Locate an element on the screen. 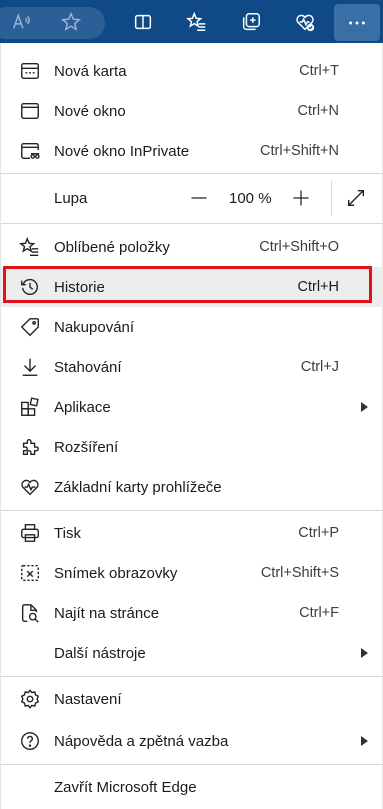  extensions-label: Rozšíření is located at coordinates (86, 447).